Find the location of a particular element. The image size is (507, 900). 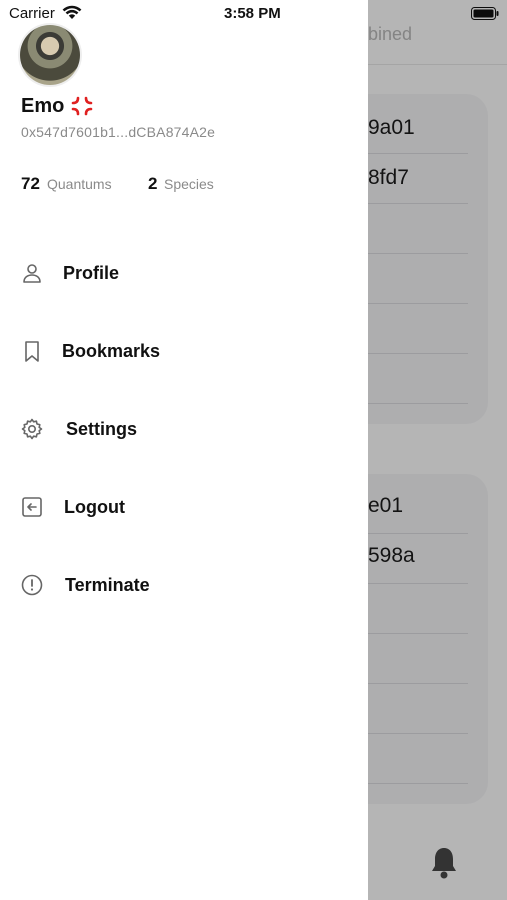

gear-icon is located at coordinates (32, 429).